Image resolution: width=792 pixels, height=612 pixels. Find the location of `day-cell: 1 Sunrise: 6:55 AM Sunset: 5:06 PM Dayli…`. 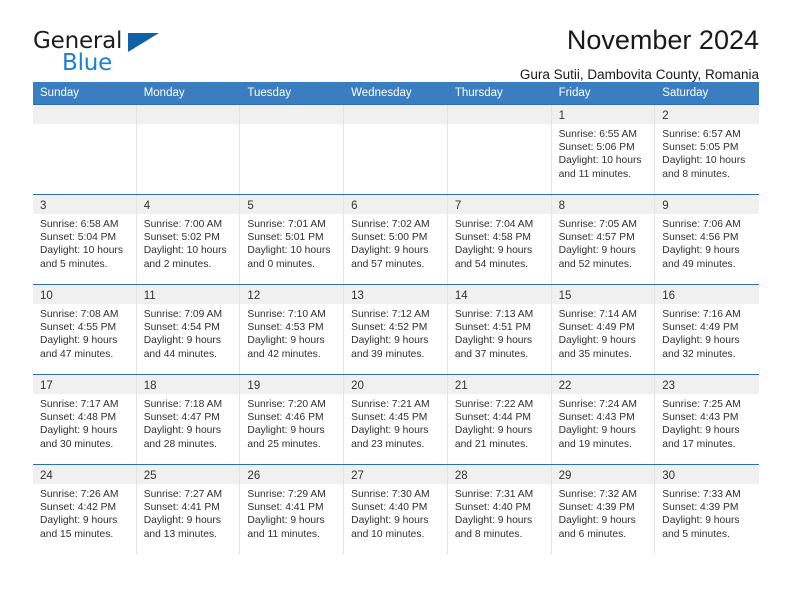

day-cell: 1 Sunrise: 6:55 AM Sunset: 5:06 PM Dayli… is located at coordinates (603, 149).